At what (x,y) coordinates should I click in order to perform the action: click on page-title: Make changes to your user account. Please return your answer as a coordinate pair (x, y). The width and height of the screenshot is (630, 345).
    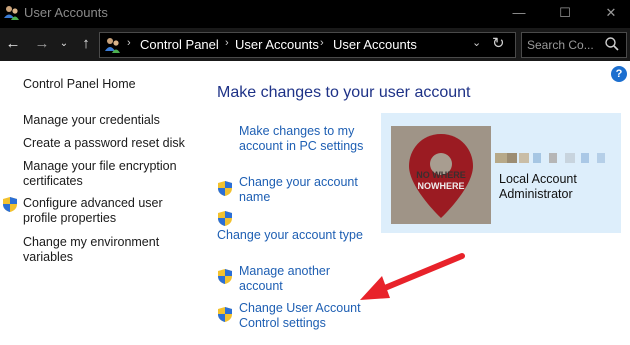
    Looking at the image, I should click on (344, 92).